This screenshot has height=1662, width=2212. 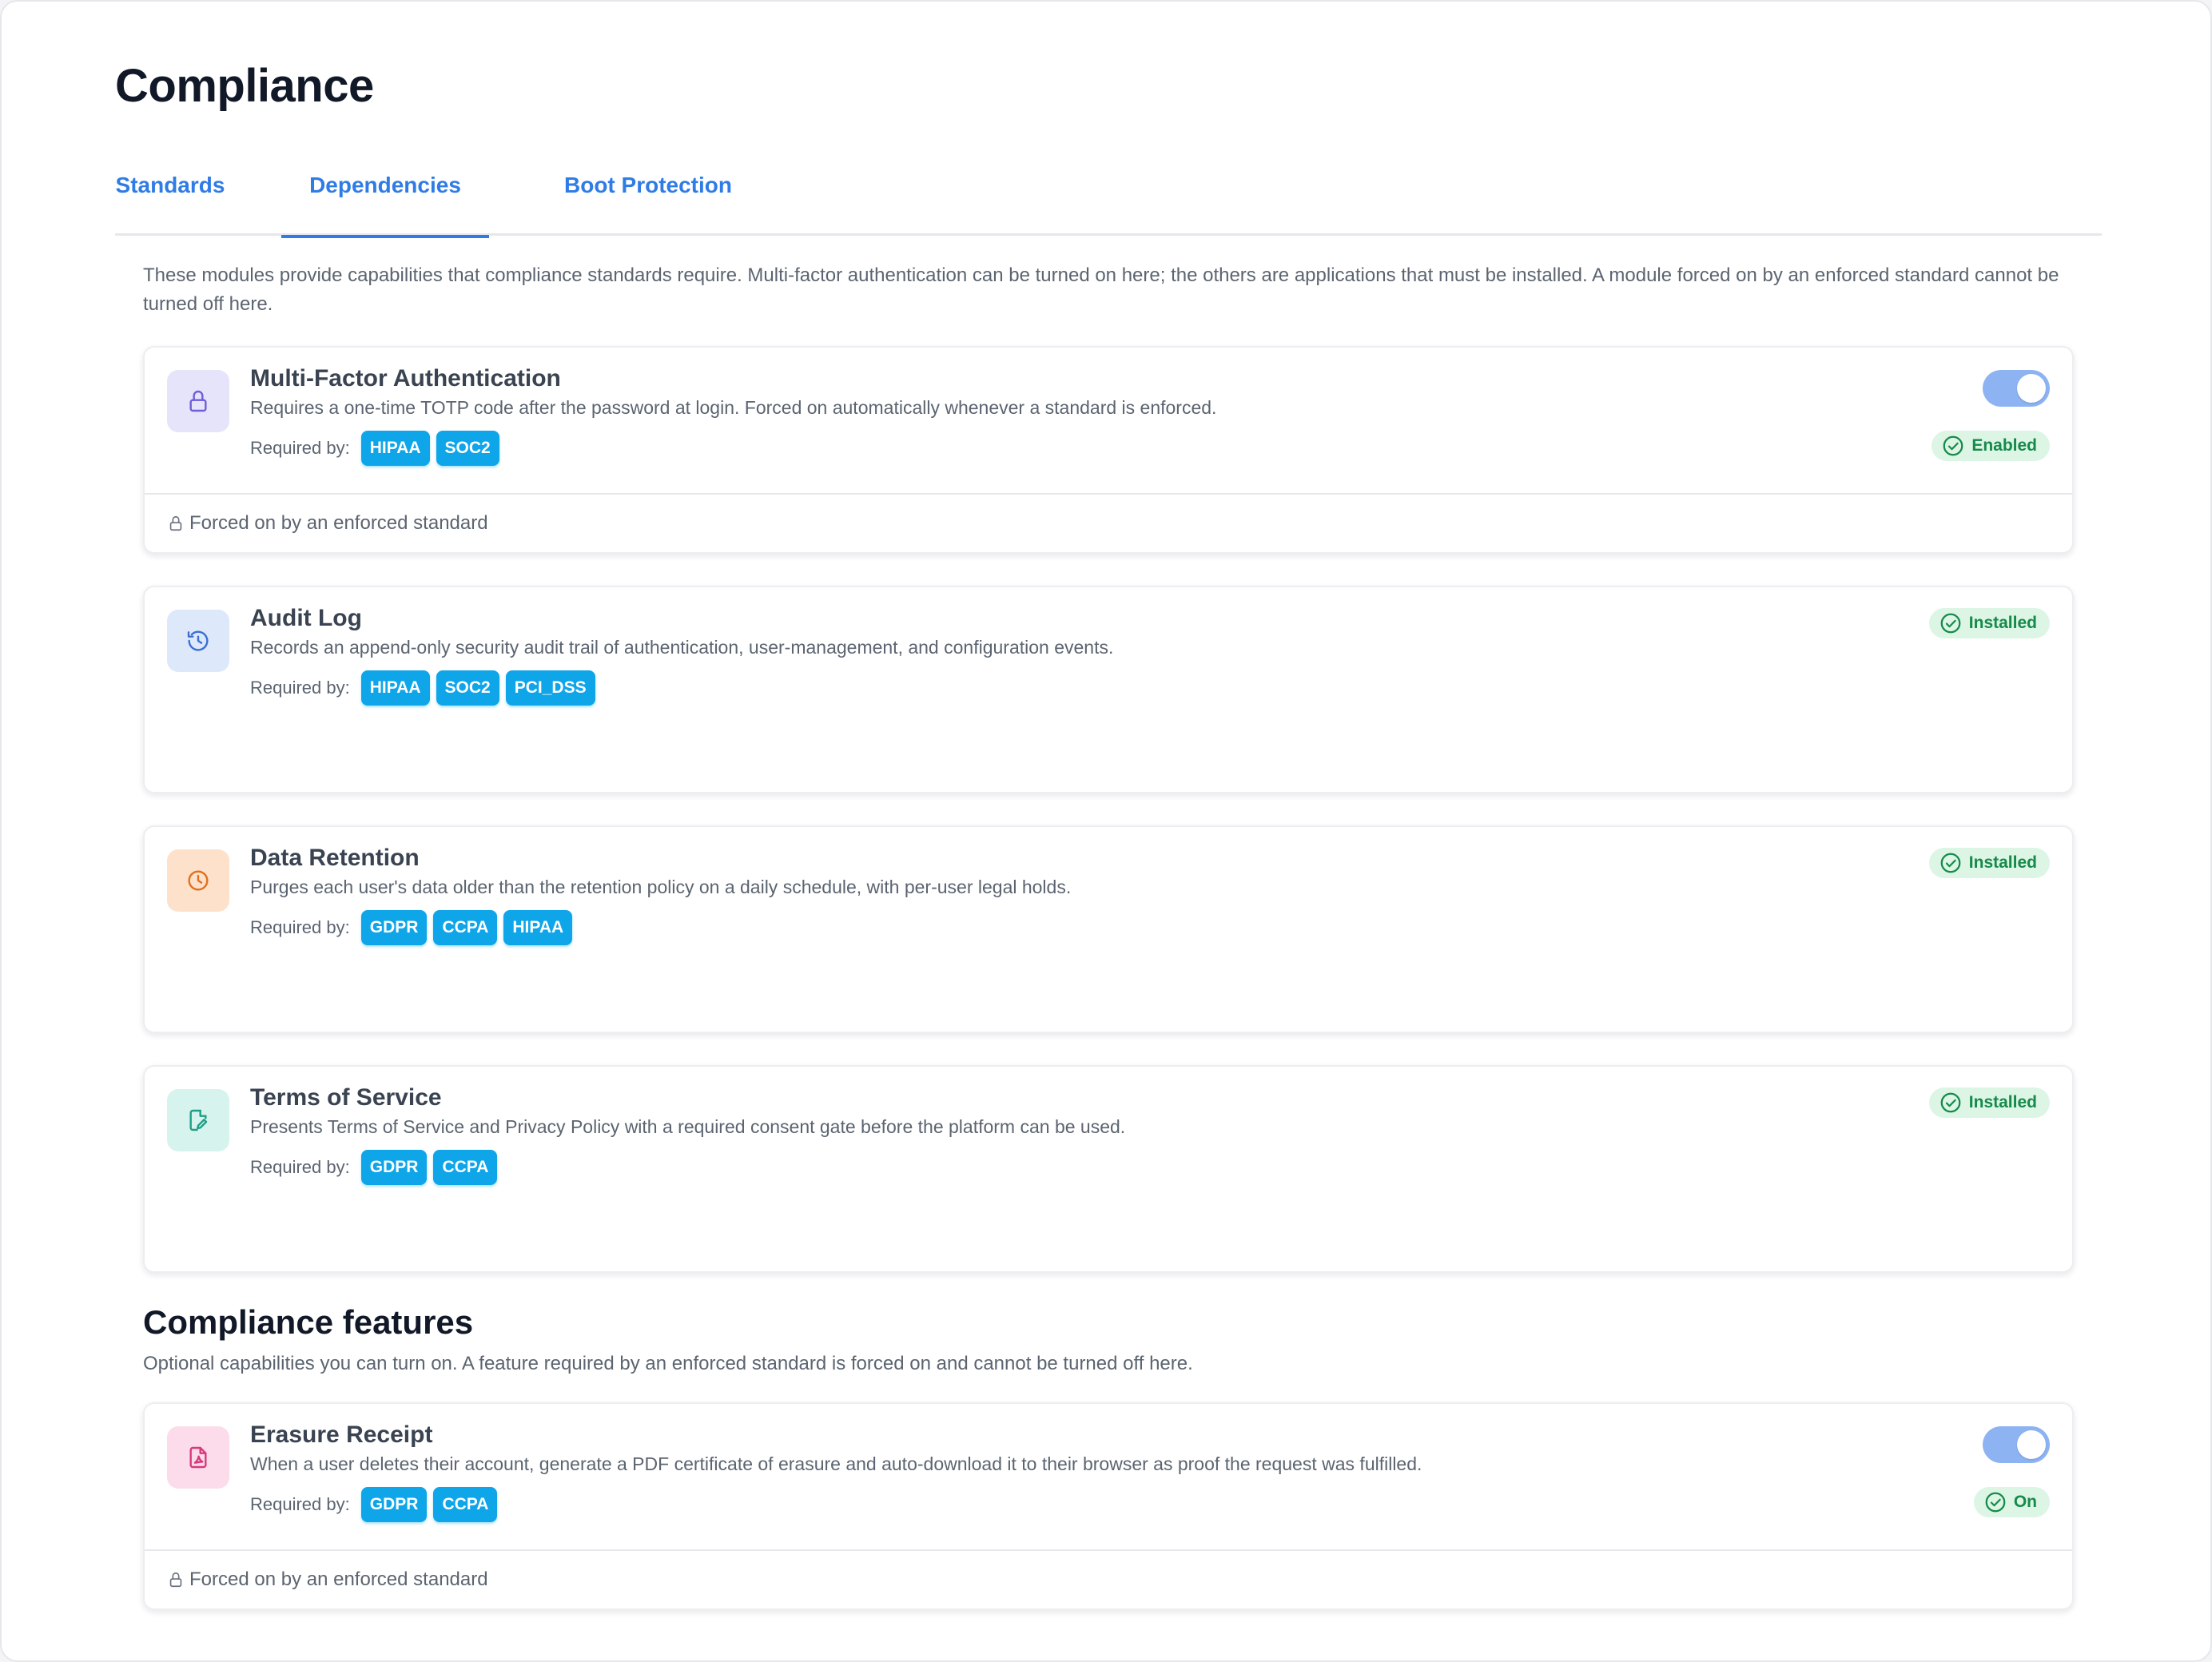 I want to click on module-title: Terms of Service, so click(x=346, y=1097).